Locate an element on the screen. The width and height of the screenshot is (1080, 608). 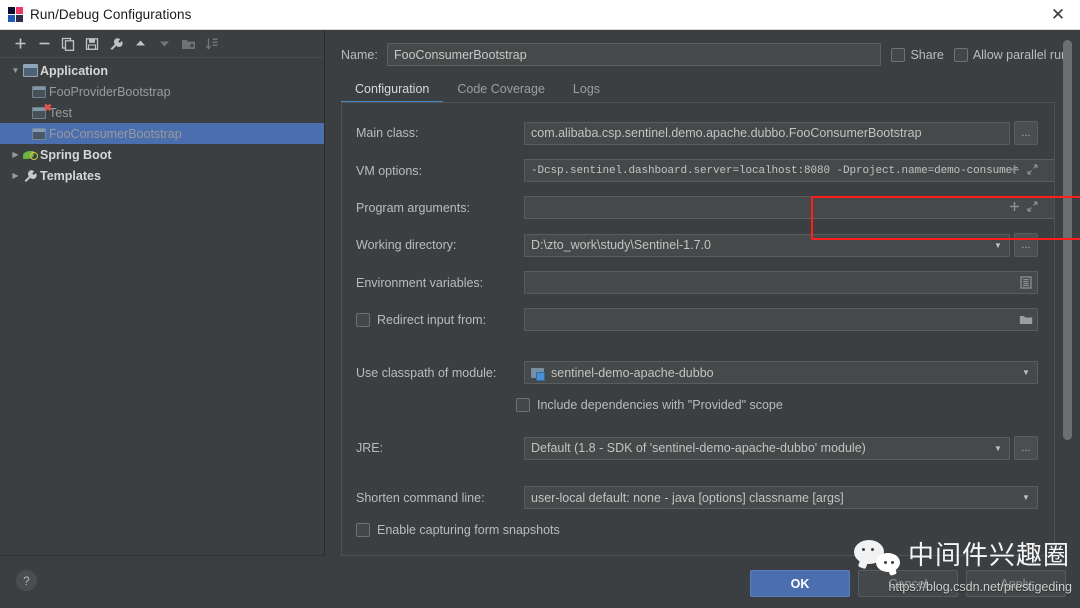
environment-variables-row: Environment variables: is located at coordinates (697, 282).